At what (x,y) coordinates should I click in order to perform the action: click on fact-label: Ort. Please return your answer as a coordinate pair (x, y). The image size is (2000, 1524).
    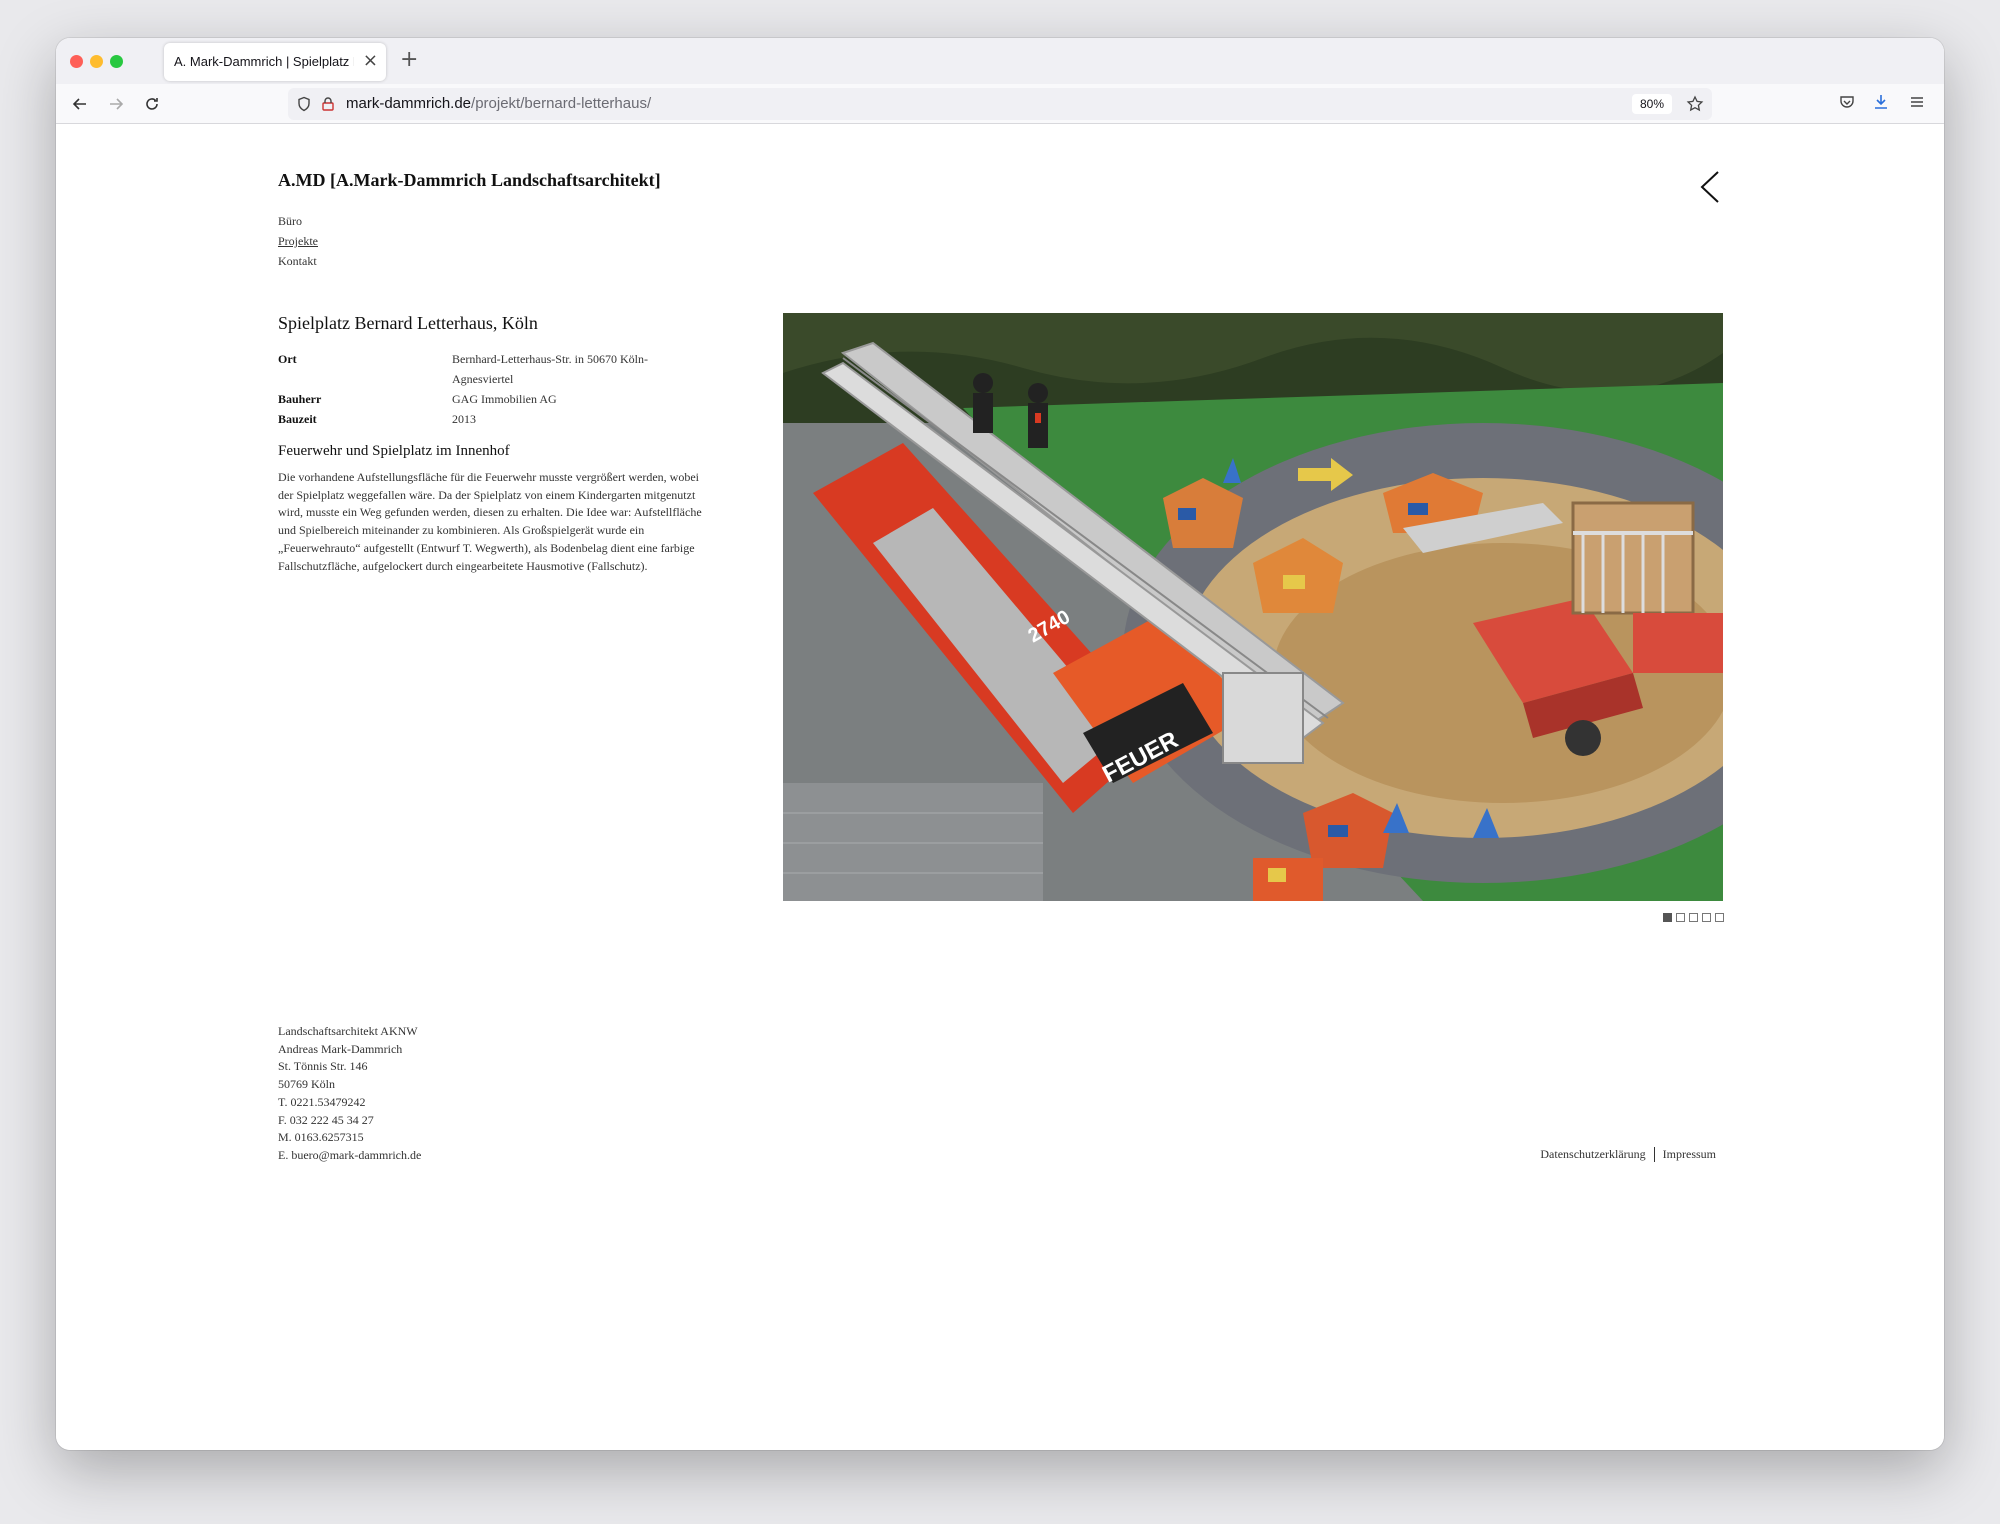
    Looking at the image, I should click on (287, 359).